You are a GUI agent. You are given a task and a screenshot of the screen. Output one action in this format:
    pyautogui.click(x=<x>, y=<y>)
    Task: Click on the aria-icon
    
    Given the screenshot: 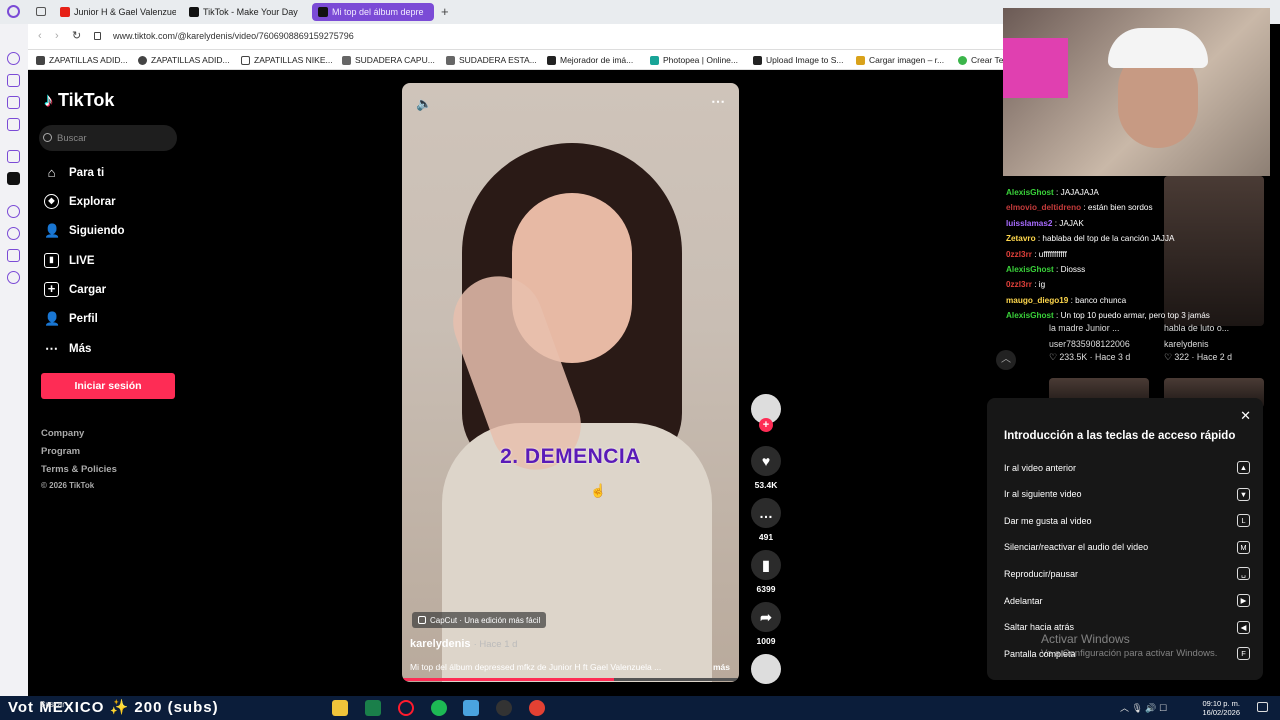 What is the action you would take?
    pyautogui.click(x=13, y=80)
    